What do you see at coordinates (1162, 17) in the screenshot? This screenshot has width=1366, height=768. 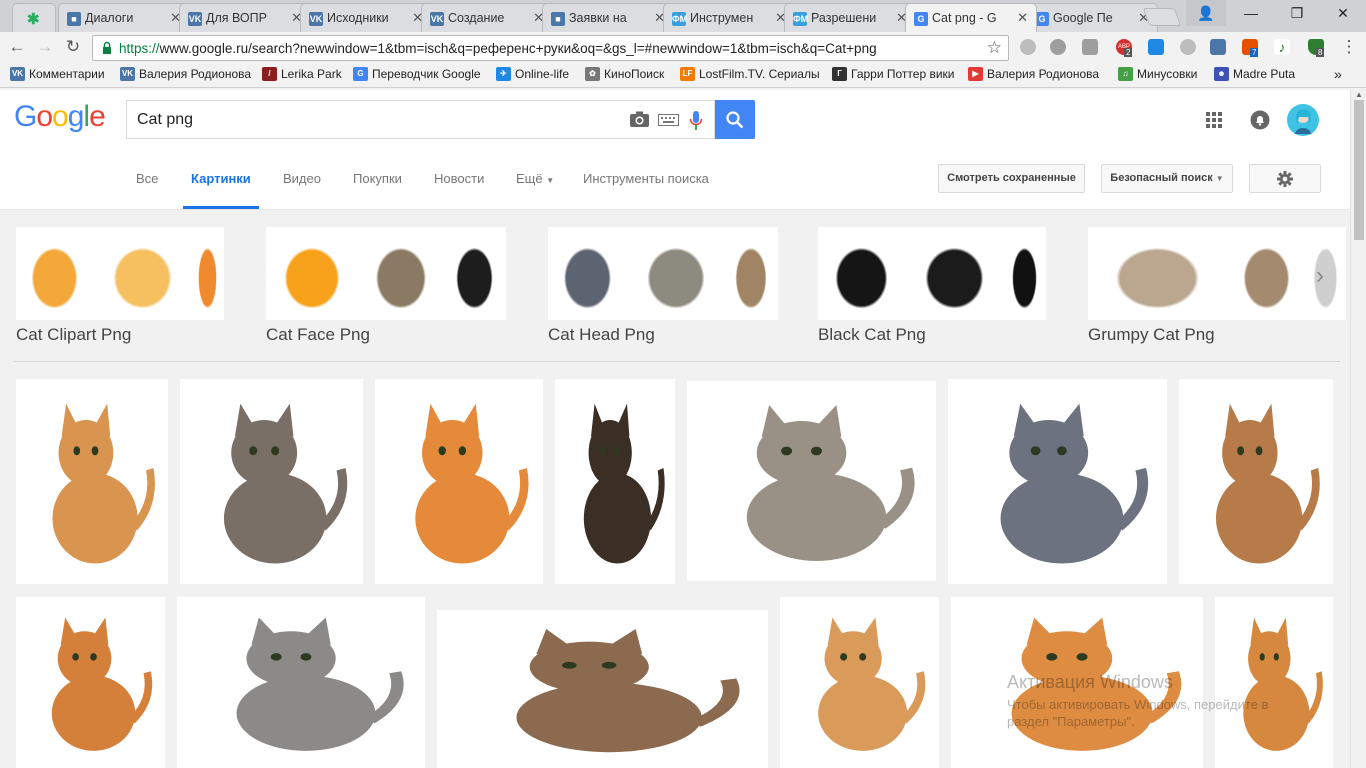 I see `new-tab-button` at bounding box center [1162, 17].